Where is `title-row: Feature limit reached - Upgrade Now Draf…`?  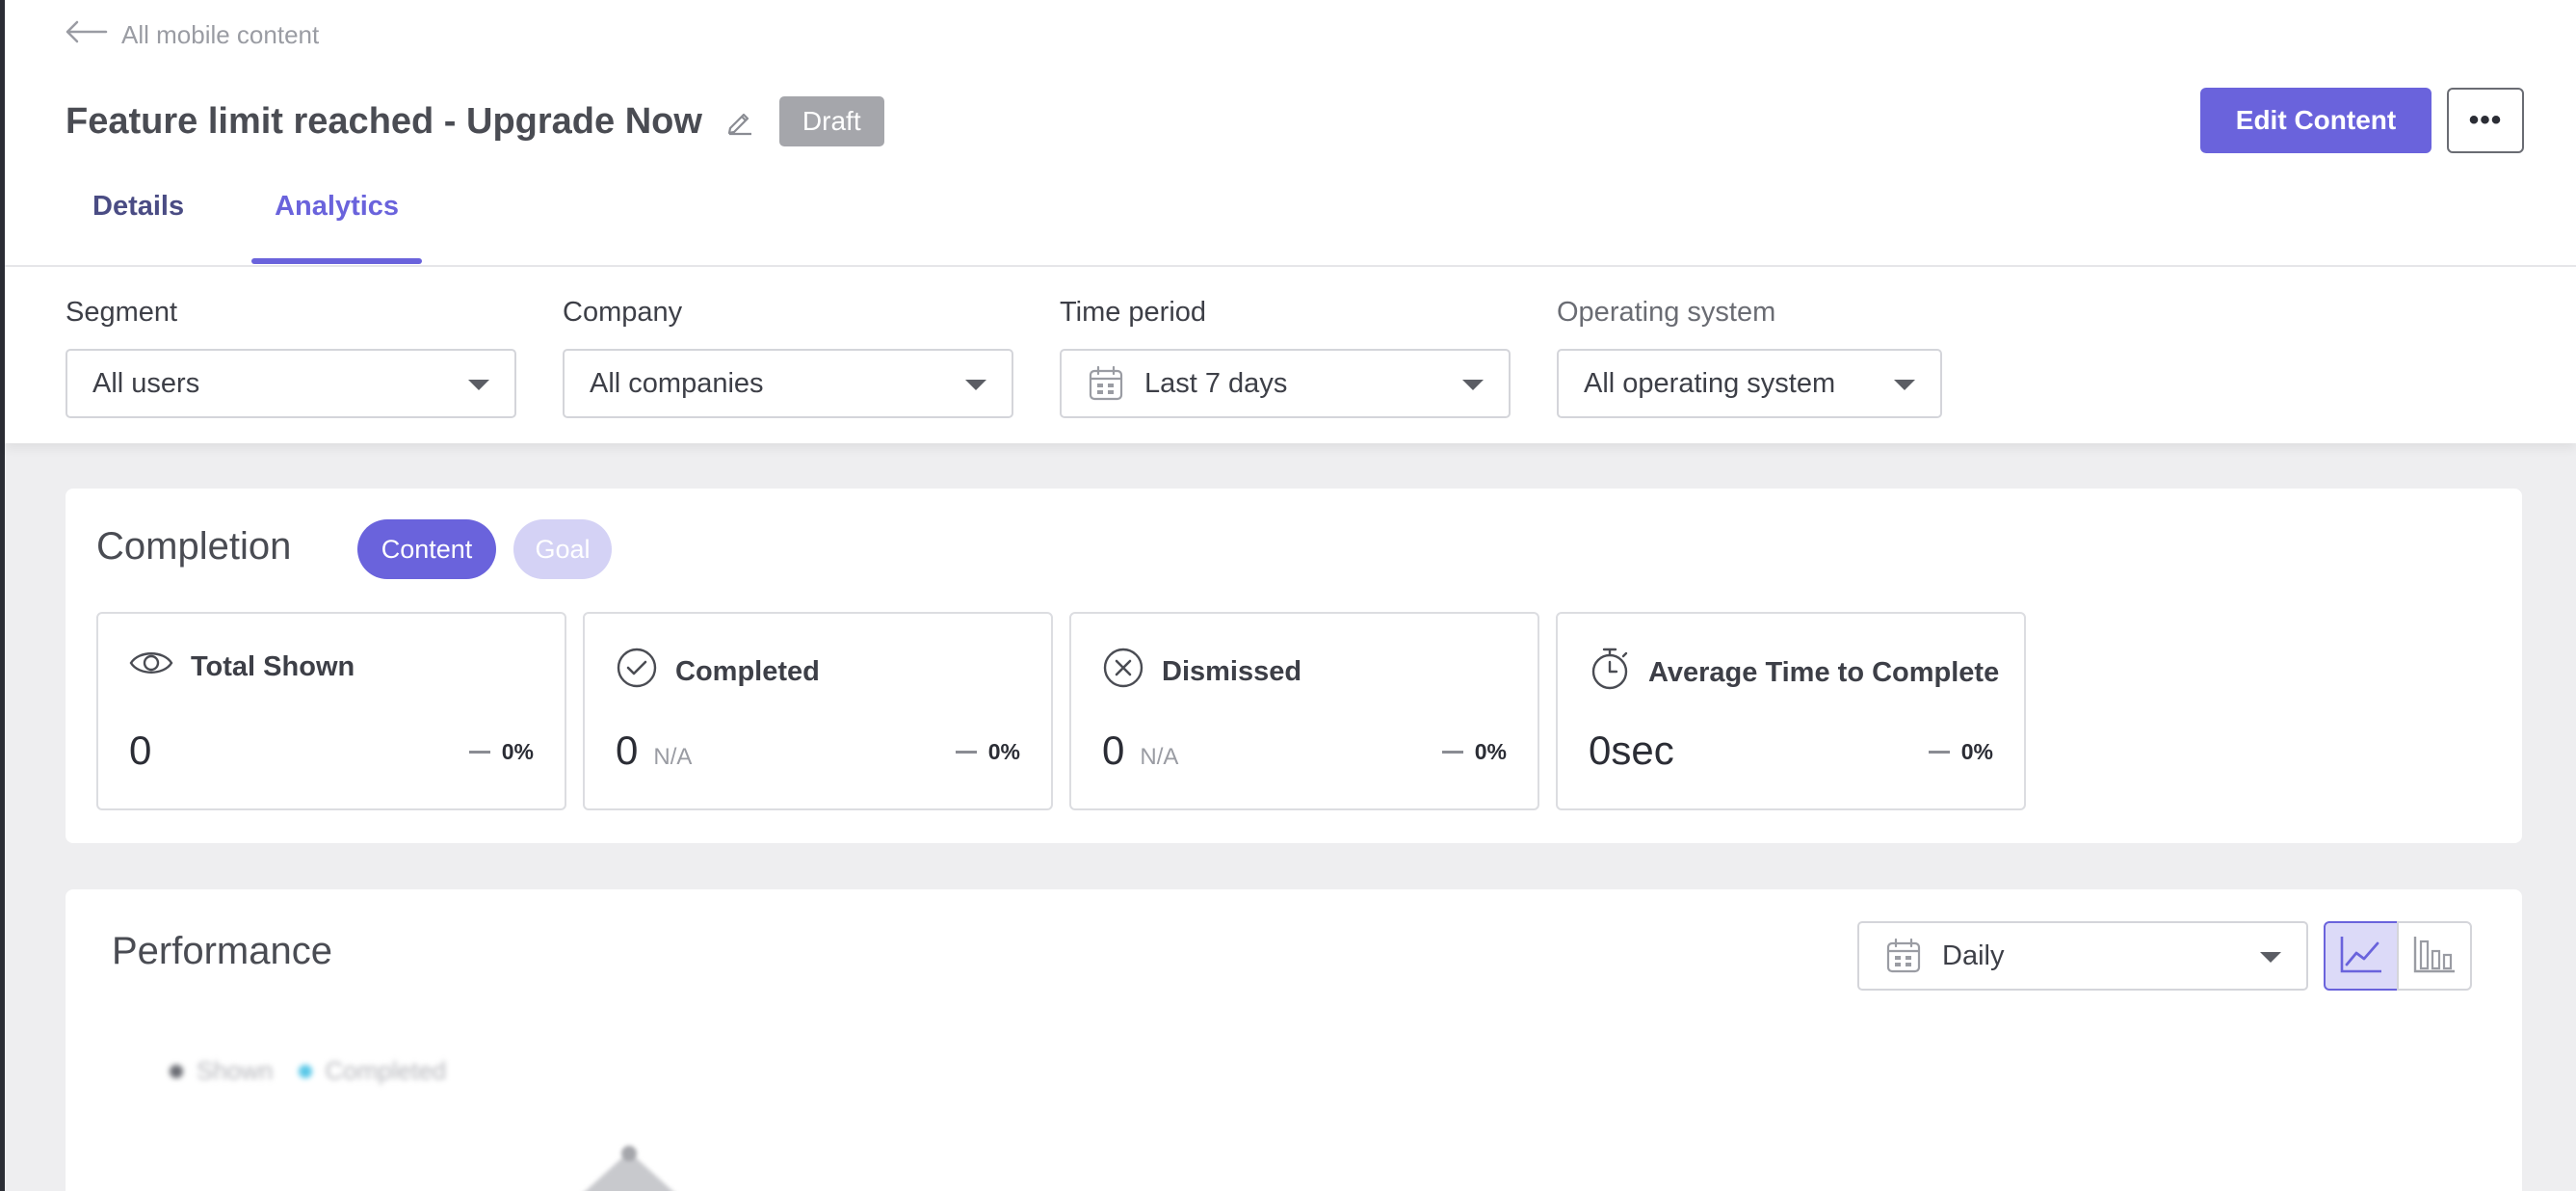 title-row: Feature limit reached - Upgrade Now Draf… is located at coordinates (475, 121).